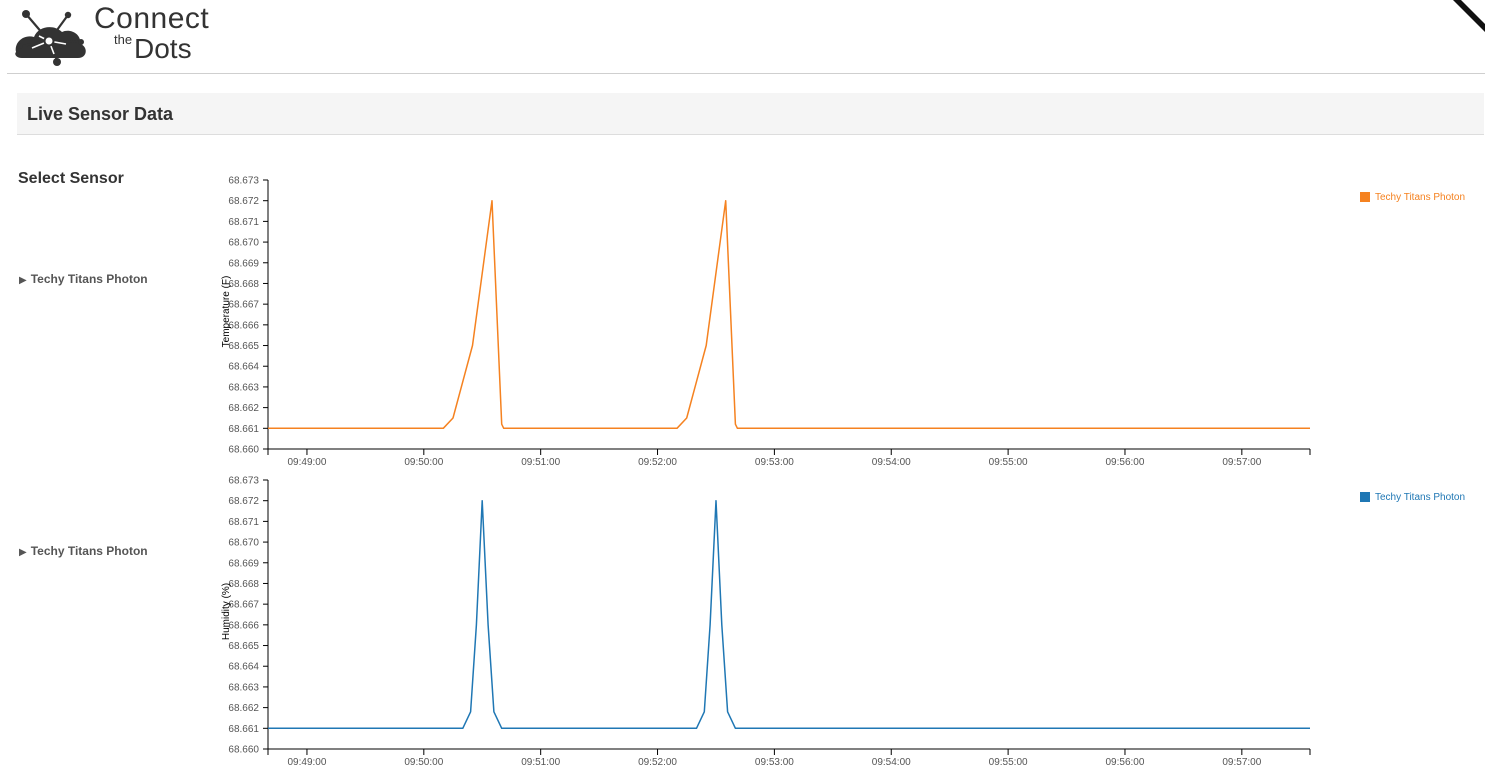  I want to click on legend-temperature: Techy Titans Photon, so click(1412, 197).